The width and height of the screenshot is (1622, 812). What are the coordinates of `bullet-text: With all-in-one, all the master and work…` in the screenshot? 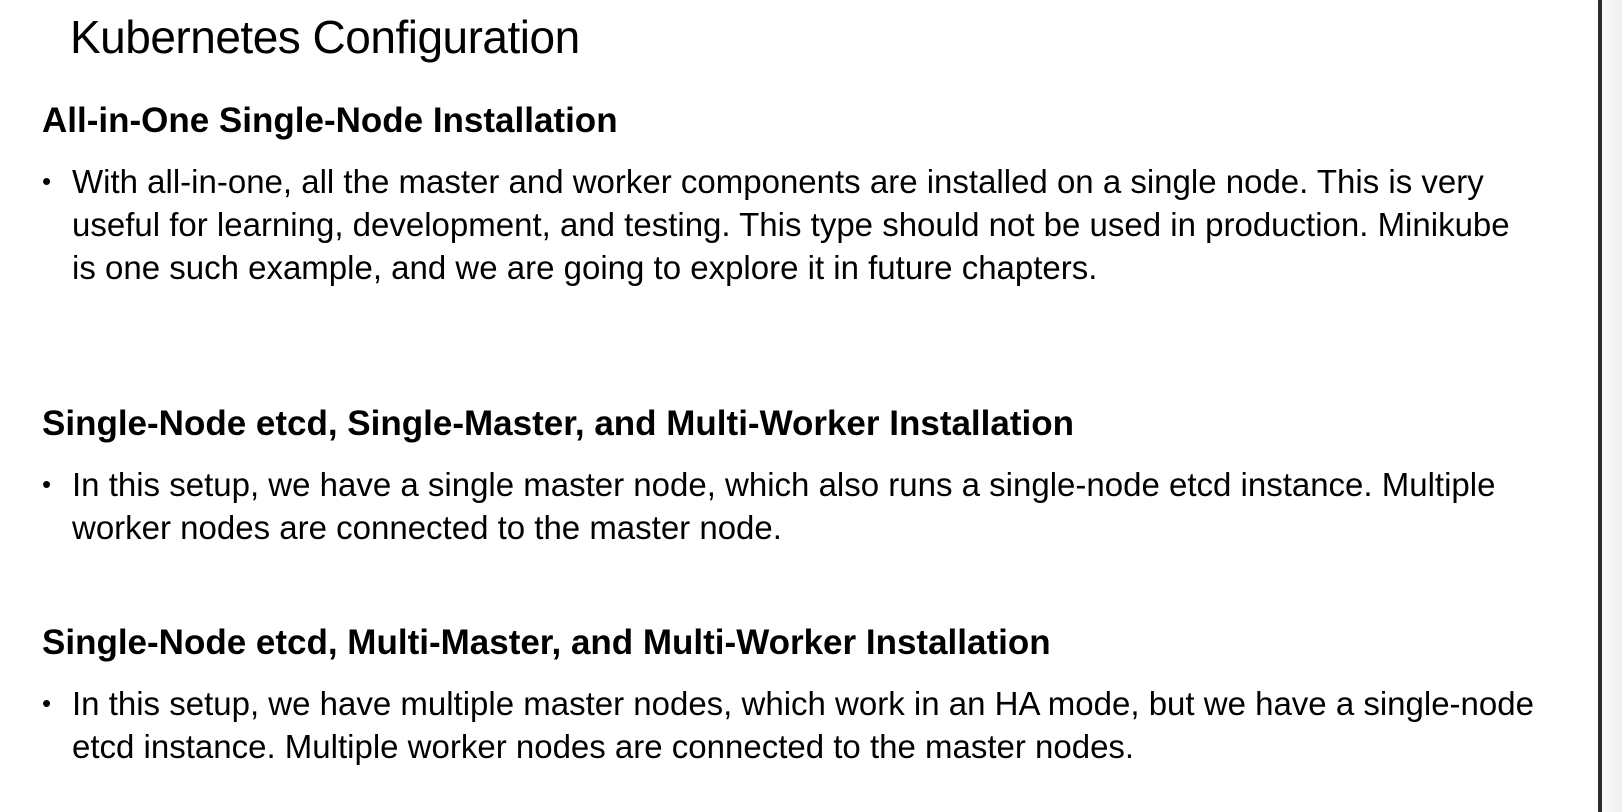 It's located at (791, 224).